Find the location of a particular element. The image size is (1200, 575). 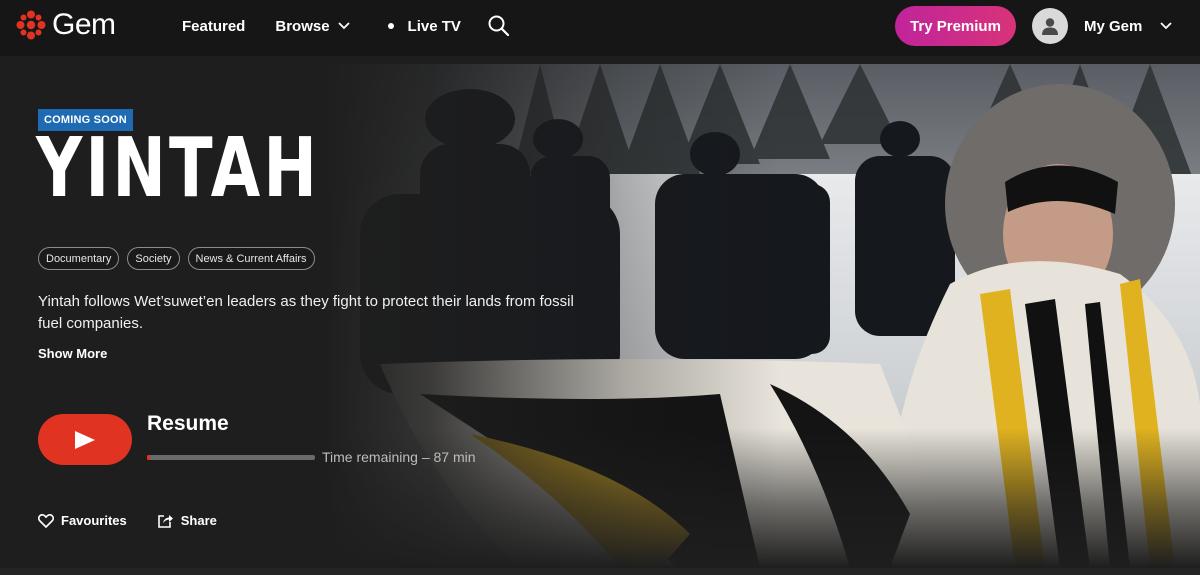

tag-society: Society is located at coordinates (153, 258).